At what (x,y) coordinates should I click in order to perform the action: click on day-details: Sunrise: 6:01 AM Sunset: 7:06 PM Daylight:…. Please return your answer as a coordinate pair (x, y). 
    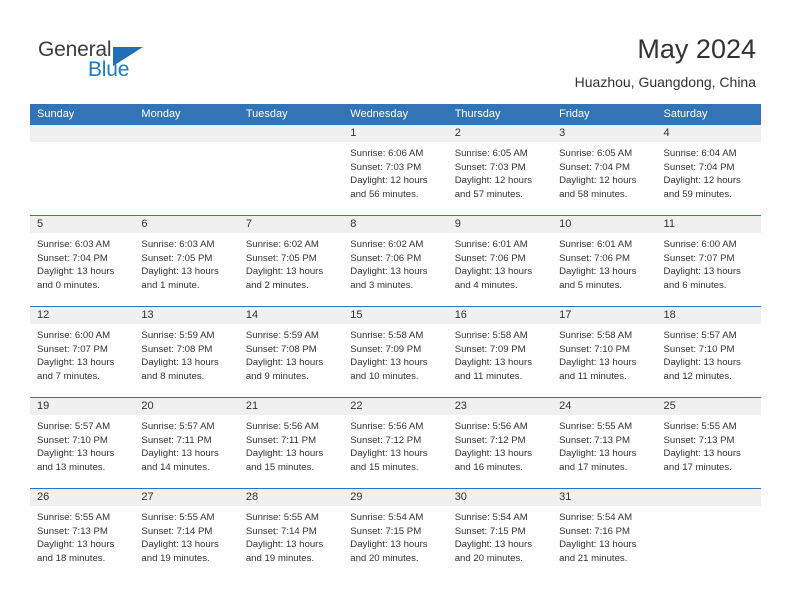
    Looking at the image, I should click on (604, 262).